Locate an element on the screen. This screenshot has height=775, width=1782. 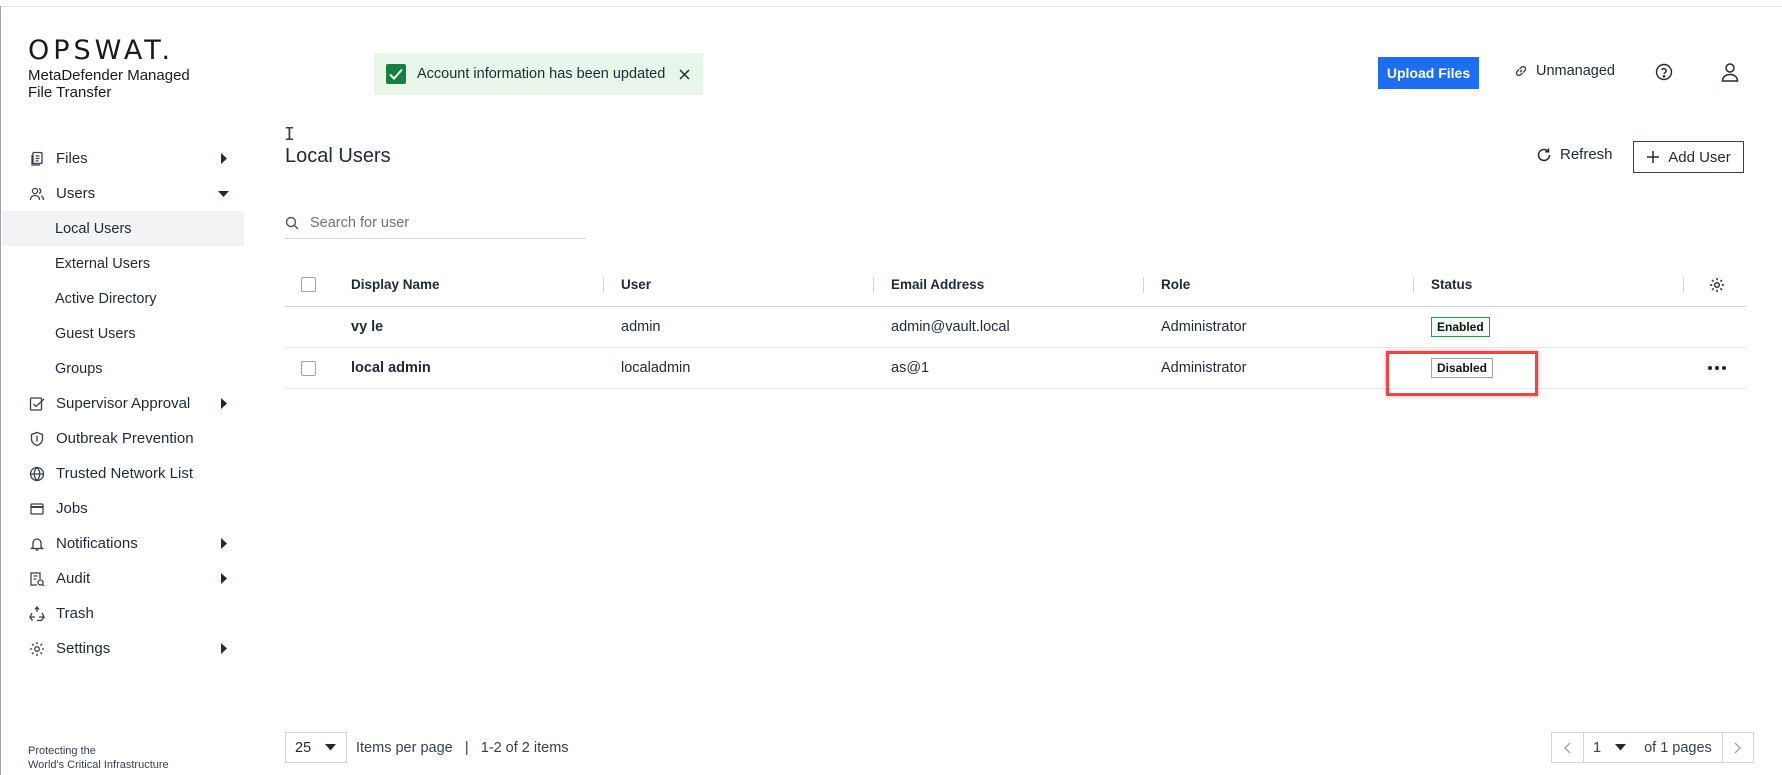
add-user-button: Add User is located at coordinates (1688, 157).